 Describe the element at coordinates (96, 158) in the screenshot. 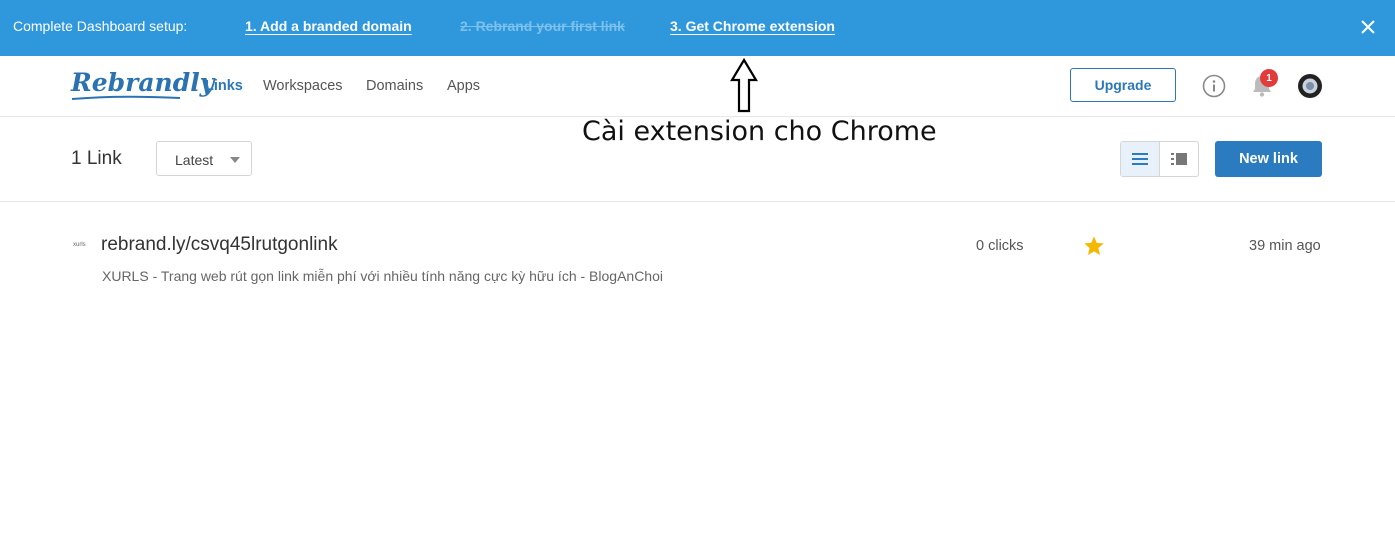

I see `link-count: 1 Link` at that location.